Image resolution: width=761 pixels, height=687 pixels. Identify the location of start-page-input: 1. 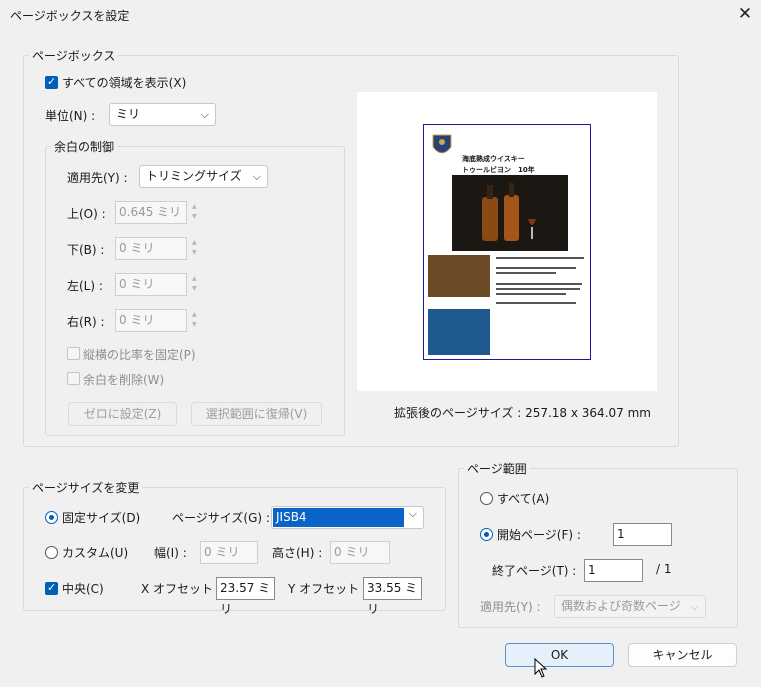
(642, 534).